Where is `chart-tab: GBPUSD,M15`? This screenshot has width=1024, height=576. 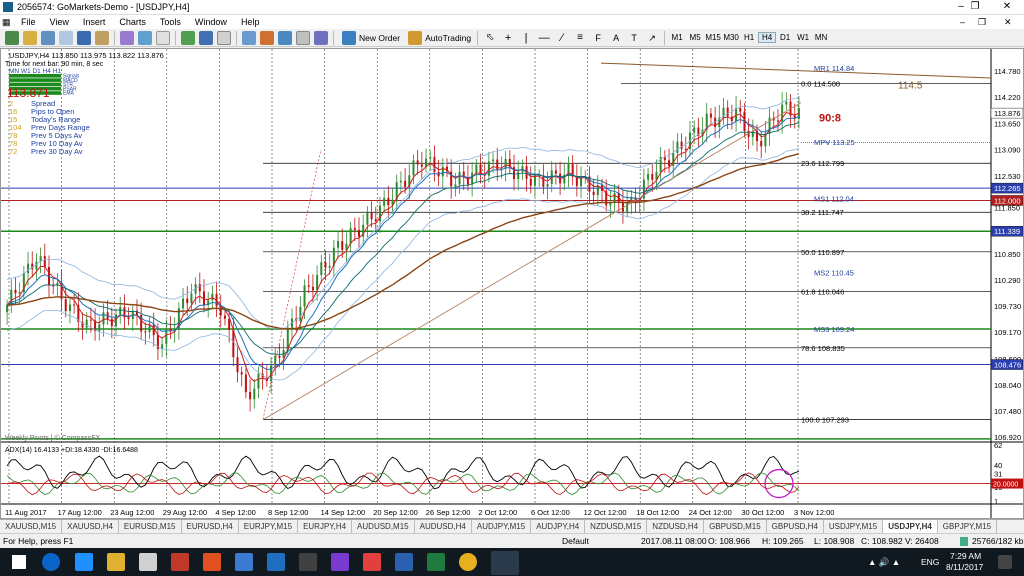 chart-tab: GBPUSD,M15 is located at coordinates (735, 526).